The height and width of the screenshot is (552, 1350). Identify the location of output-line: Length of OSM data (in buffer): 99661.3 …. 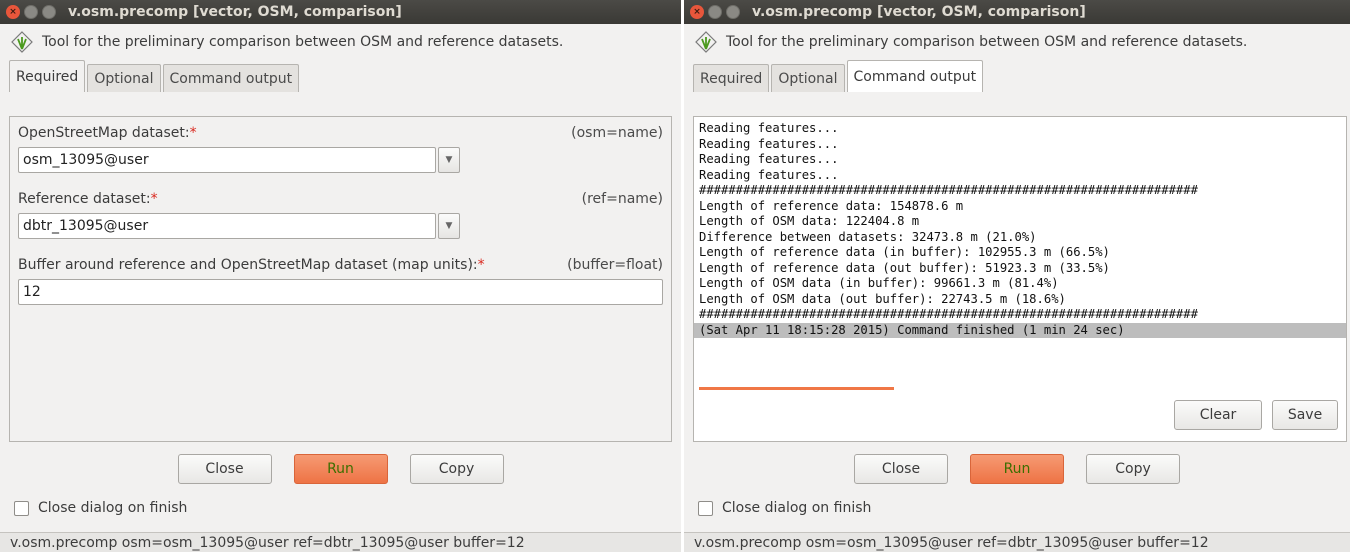
(879, 283).